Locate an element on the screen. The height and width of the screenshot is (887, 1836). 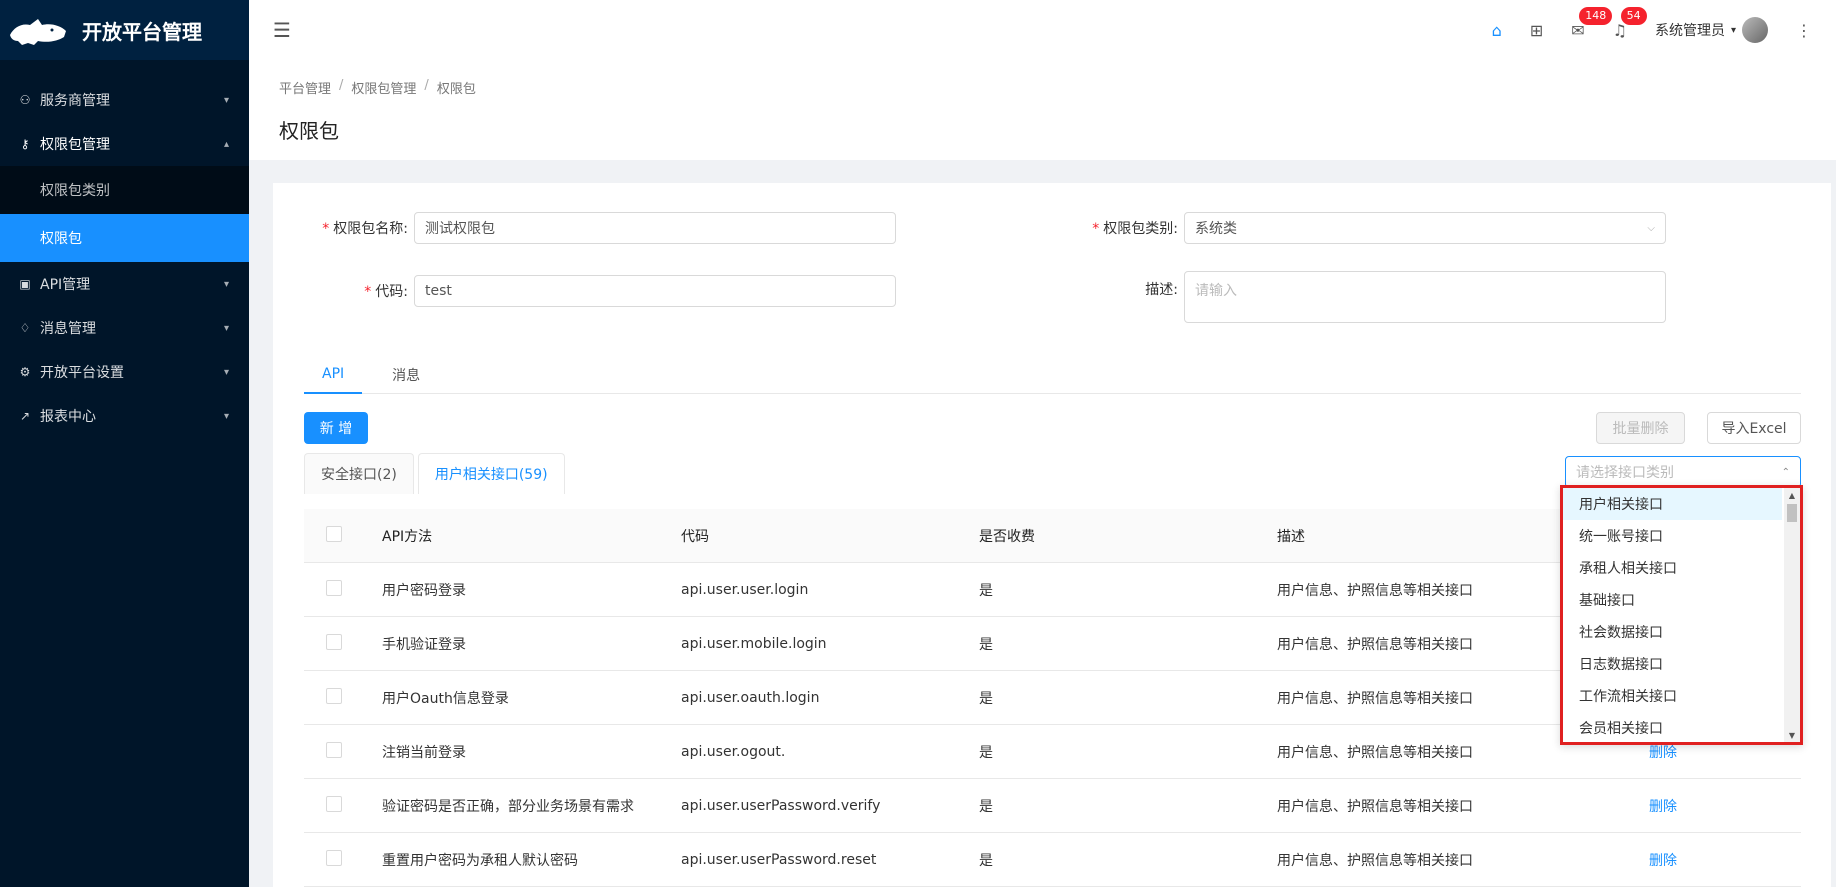
notice-badge: 54 is located at coordinates (1633, 15).